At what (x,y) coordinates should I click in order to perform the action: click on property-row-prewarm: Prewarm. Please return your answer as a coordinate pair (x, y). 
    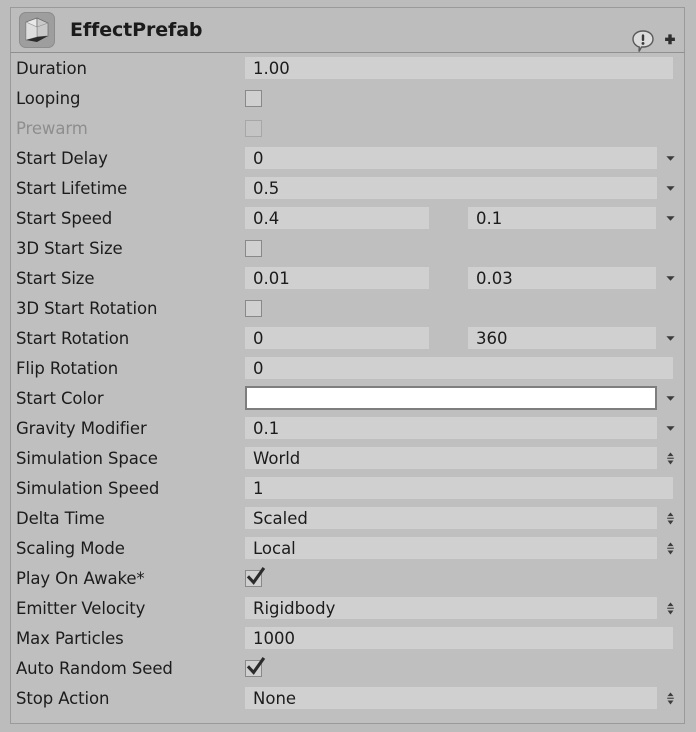
    Looking at the image, I should click on (347, 128).